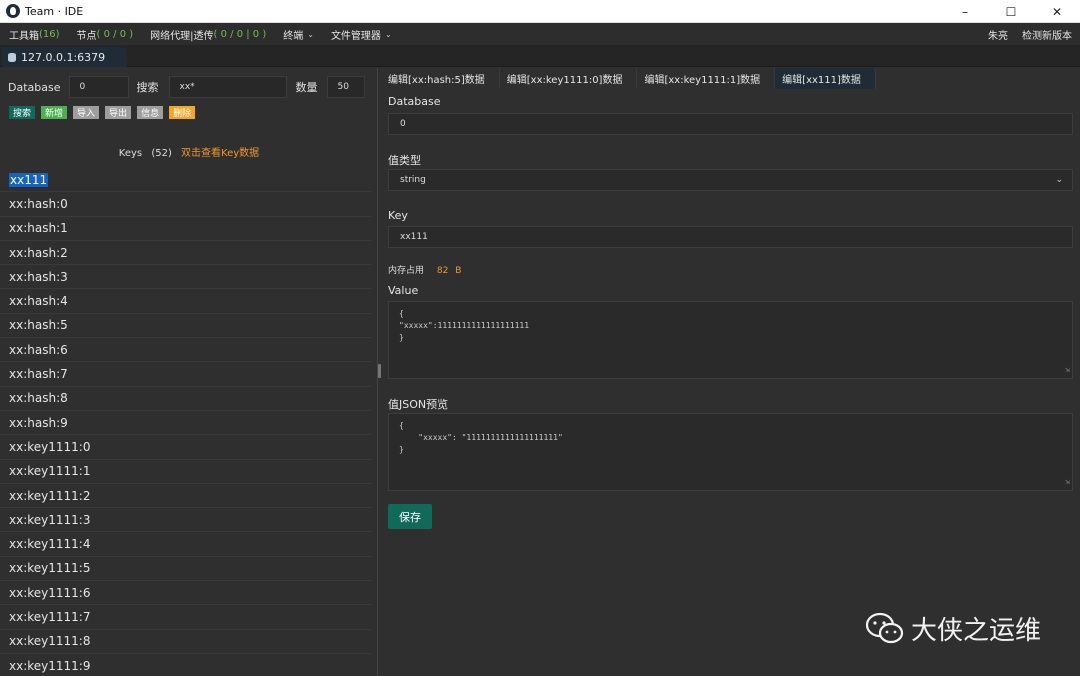 This screenshot has width=1080, height=676. What do you see at coordinates (965, 11) in the screenshot?
I see `minimize-button: –` at bounding box center [965, 11].